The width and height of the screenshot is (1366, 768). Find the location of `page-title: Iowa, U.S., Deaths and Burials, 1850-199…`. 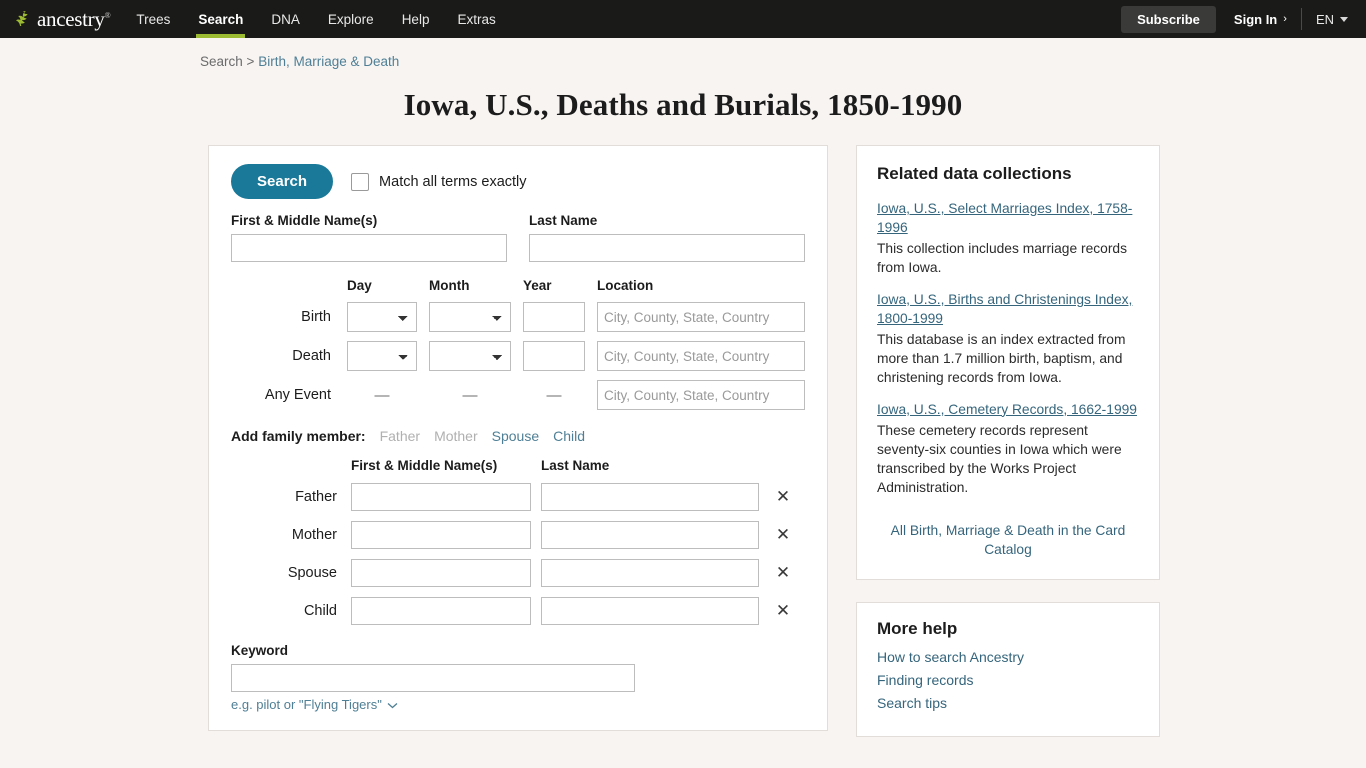

page-title: Iowa, U.S., Deaths and Burials, 1850-199… is located at coordinates (683, 104).